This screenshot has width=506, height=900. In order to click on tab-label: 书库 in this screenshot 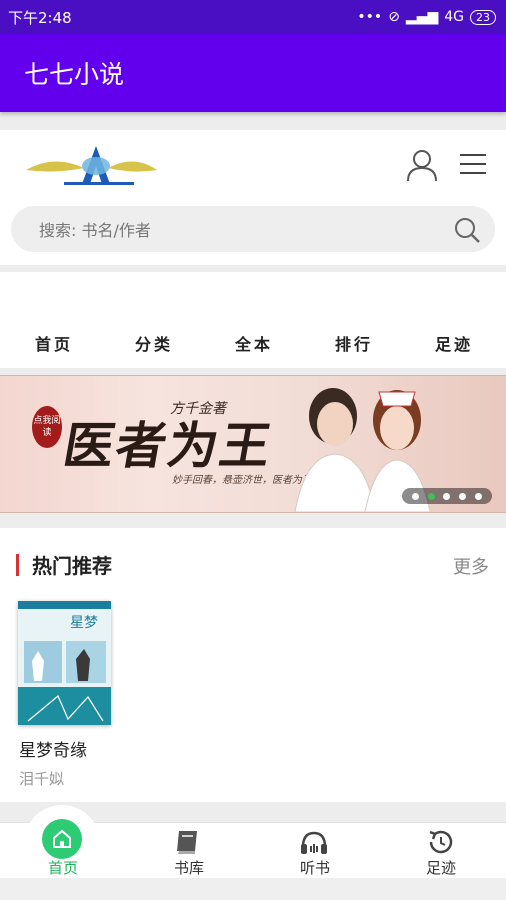, I will do `click(188, 868)`.